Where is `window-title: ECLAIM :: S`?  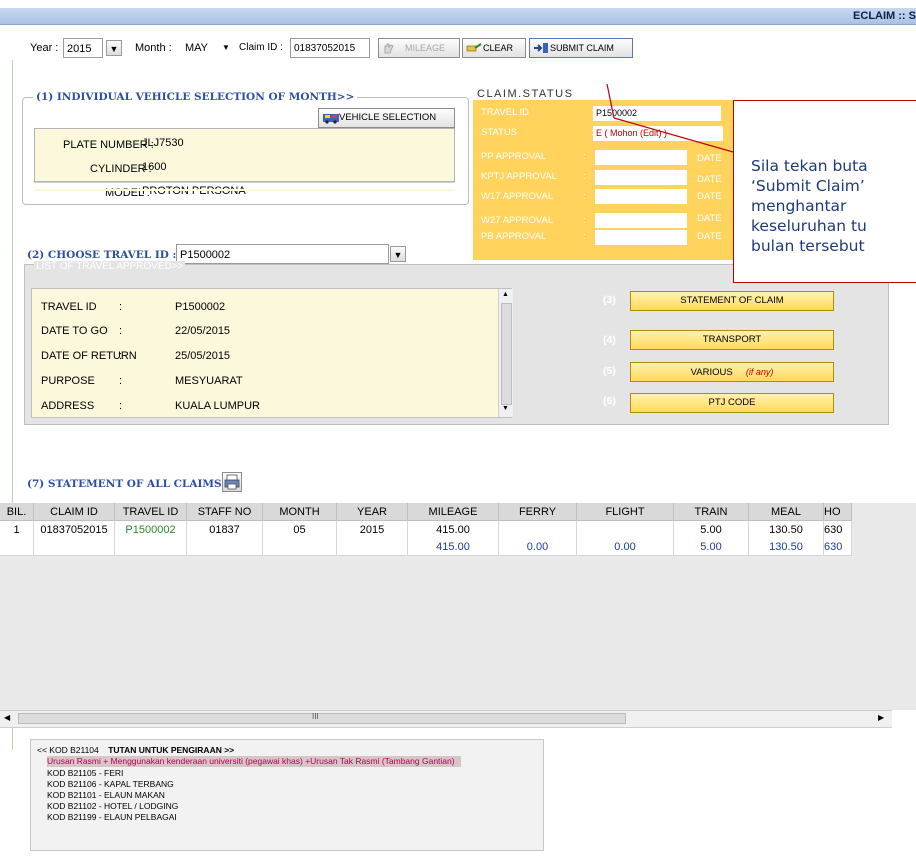 window-title: ECLAIM :: S is located at coordinates (884, 16).